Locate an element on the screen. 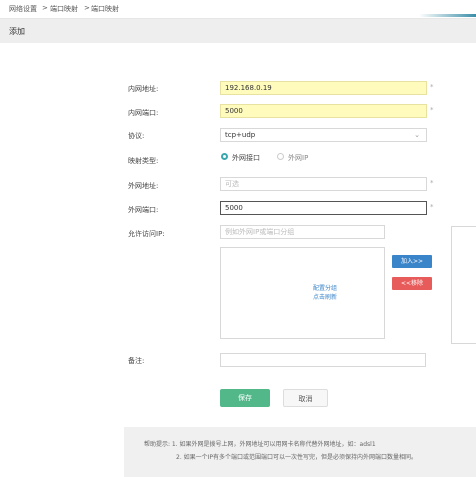  inner-addr-input: 192.168.0.19 is located at coordinates (323, 88).